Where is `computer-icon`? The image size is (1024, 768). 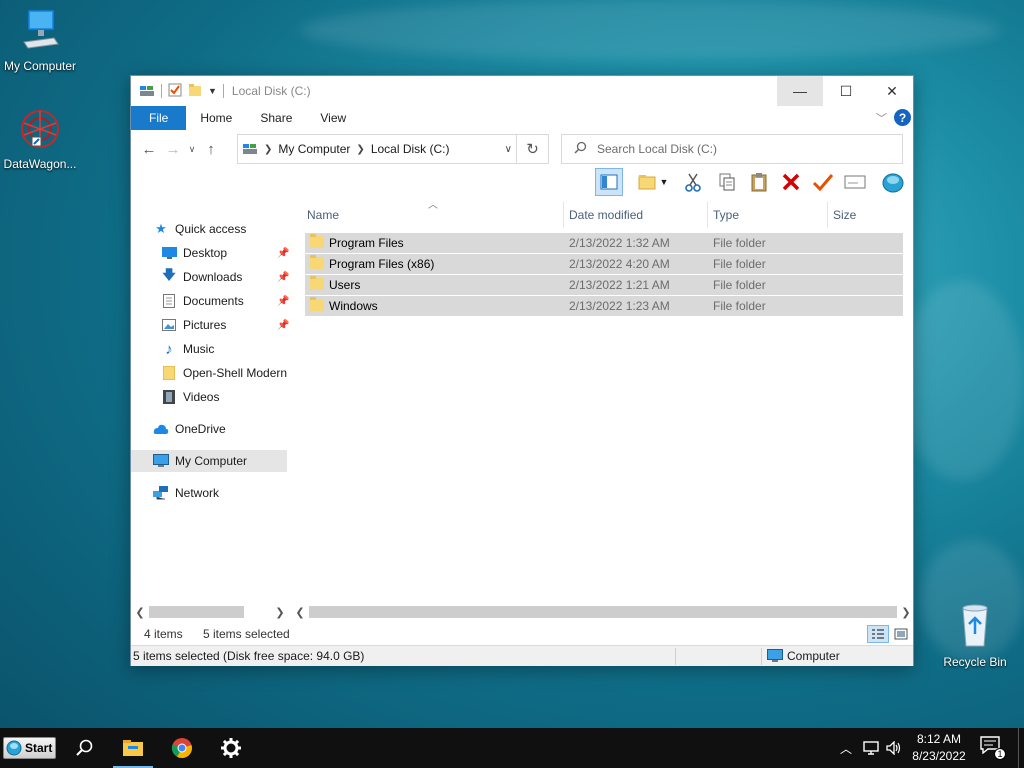 computer-icon is located at coordinates (161, 461).